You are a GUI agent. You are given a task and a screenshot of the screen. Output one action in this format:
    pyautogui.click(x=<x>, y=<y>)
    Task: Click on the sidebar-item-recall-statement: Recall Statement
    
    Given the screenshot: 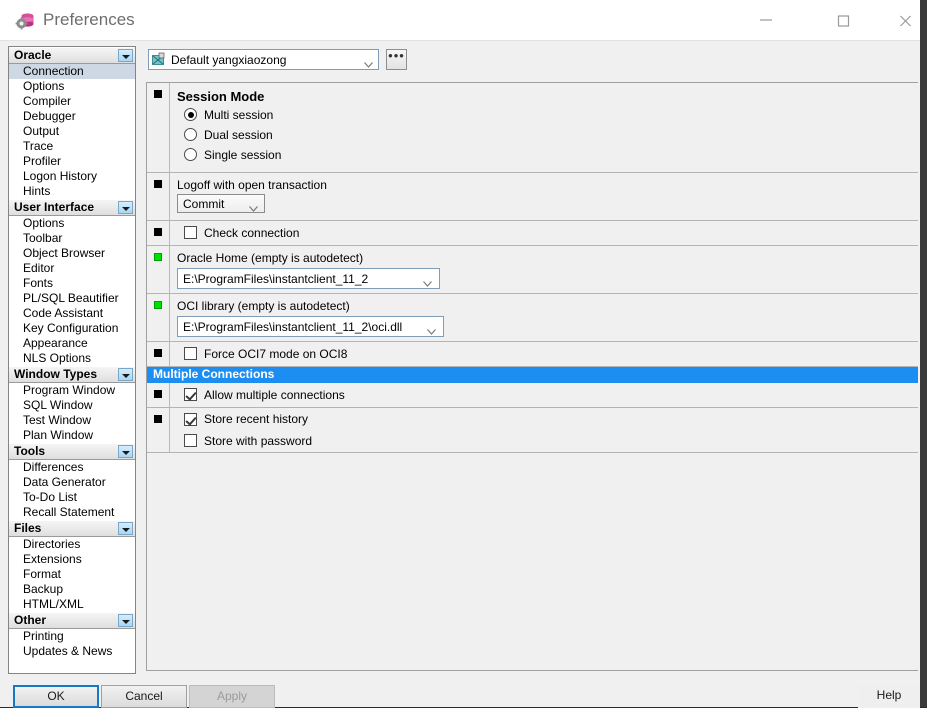 What is the action you would take?
    pyautogui.click(x=72, y=512)
    